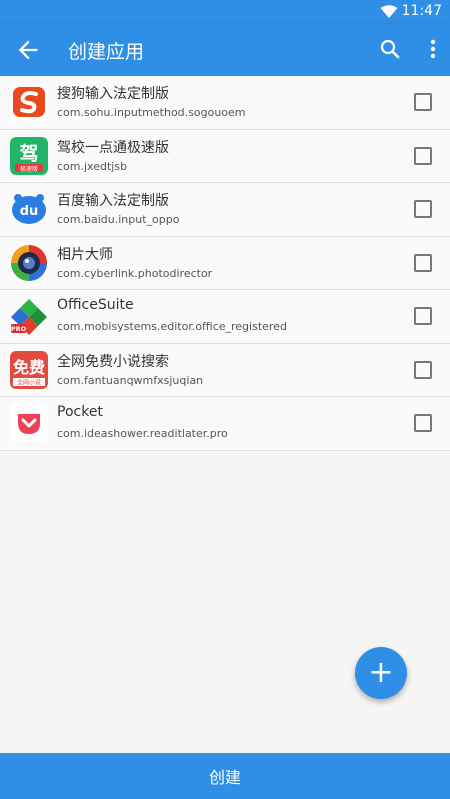 Image resolution: width=450 pixels, height=799 pixels. I want to click on list-item-jiaxiao: 驾 极速版 驾校一点通极速版 com.jxedtjsb, so click(225, 156).